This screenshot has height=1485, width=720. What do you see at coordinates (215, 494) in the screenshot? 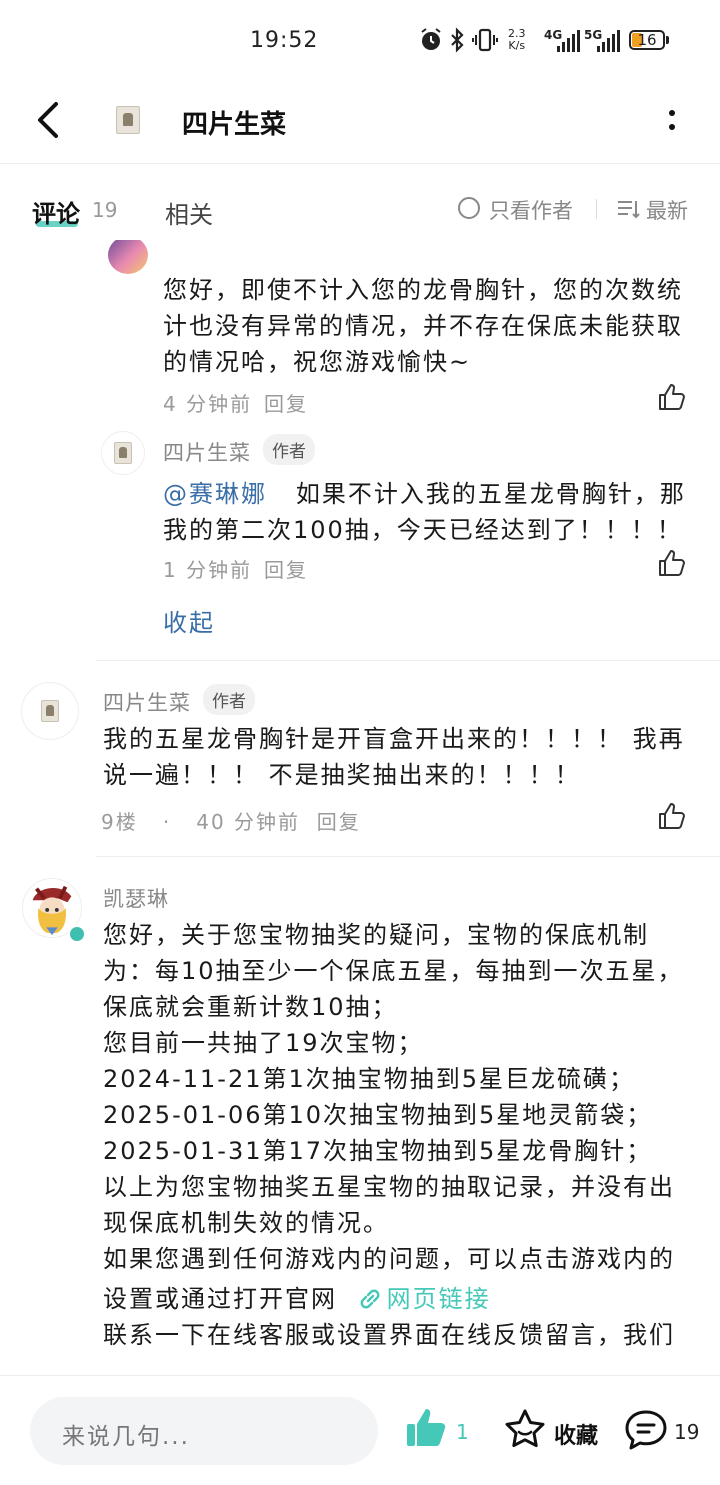
I see `mention-link: @赛琳娜` at bounding box center [215, 494].